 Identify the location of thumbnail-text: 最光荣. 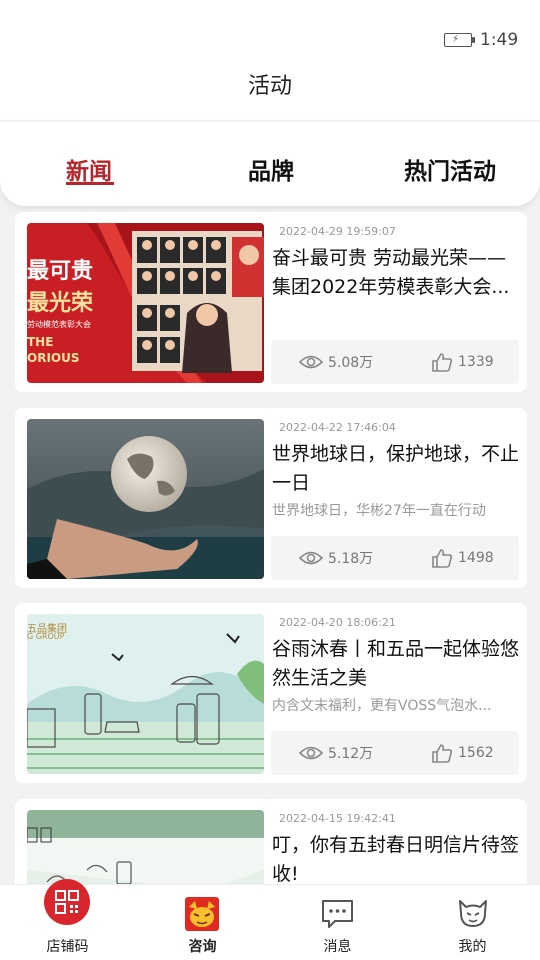
(60, 303).